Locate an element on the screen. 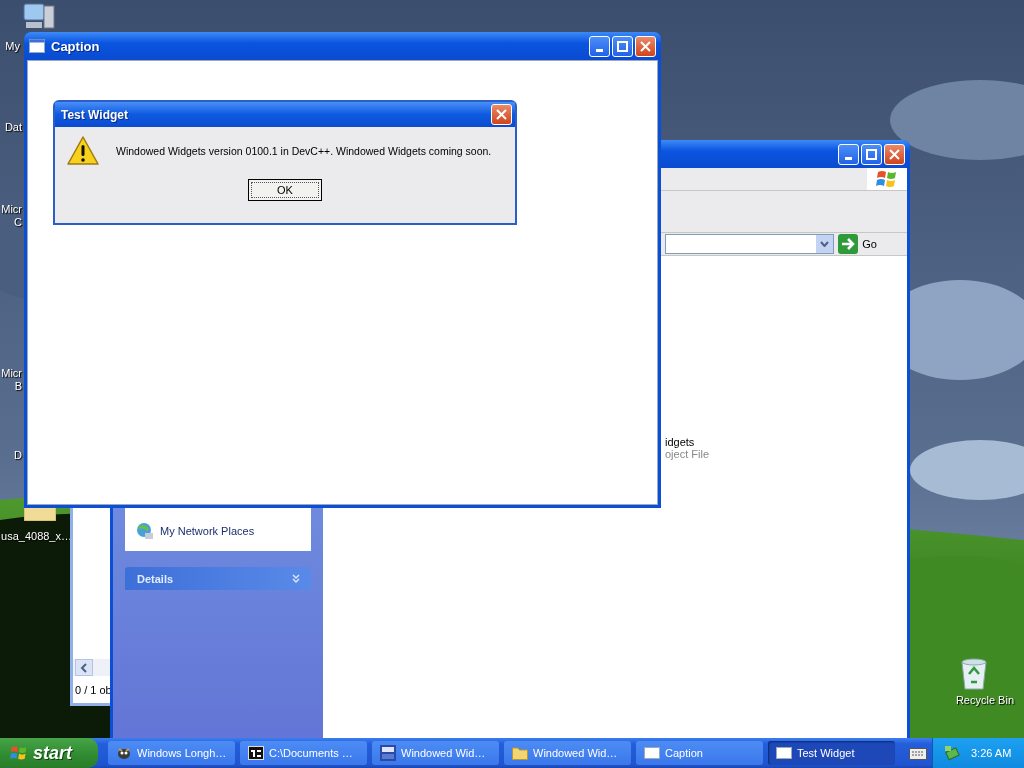 This screenshot has width=1024, height=768. file-type: oject File is located at coordinates (687, 454).